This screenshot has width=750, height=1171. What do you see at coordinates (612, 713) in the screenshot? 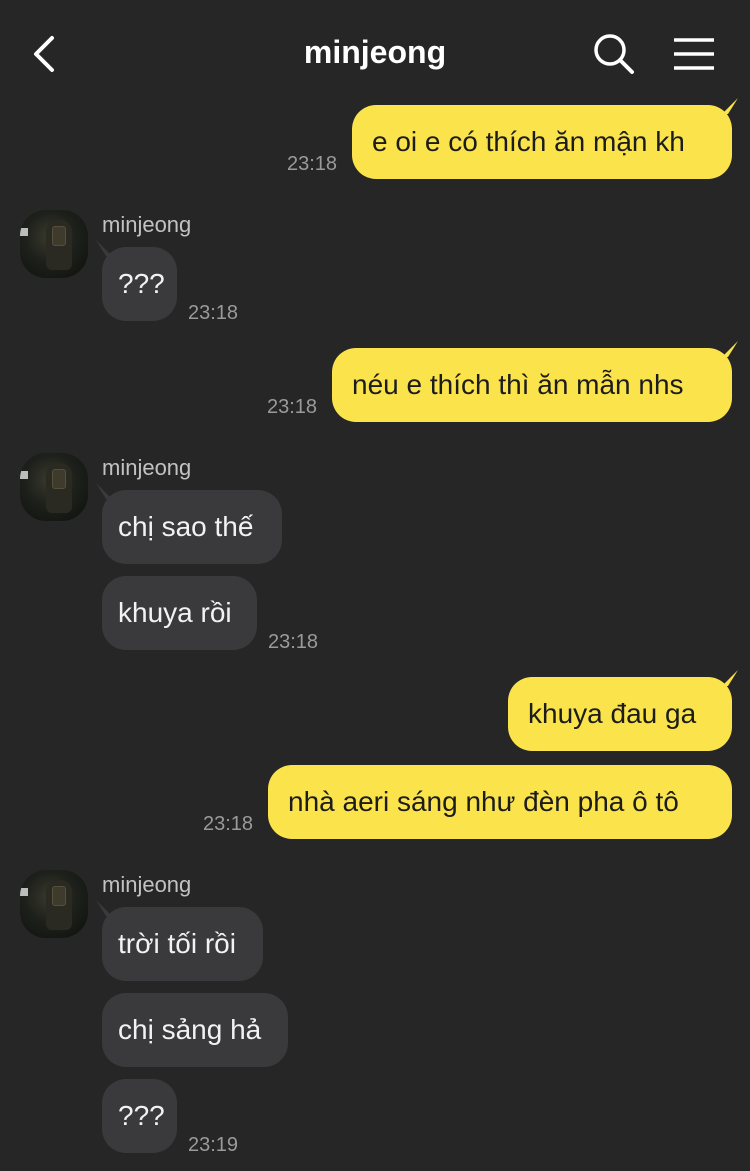
I see `message-text: khuya đau ga` at bounding box center [612, 713].